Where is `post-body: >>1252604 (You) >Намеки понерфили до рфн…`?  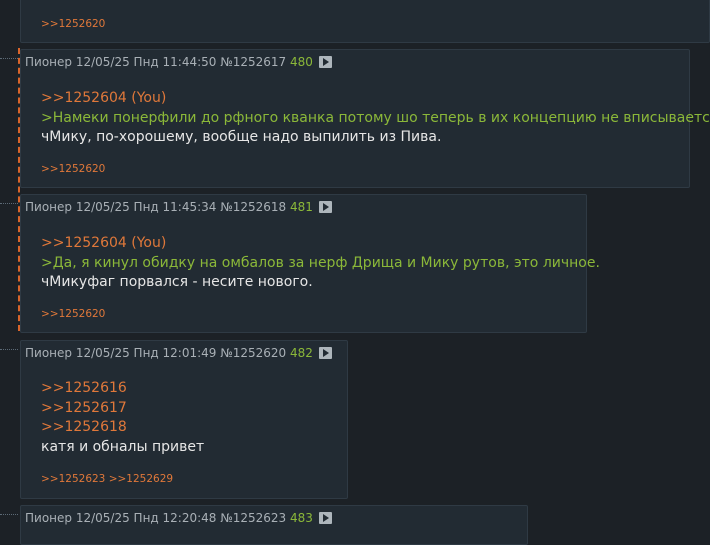
post-body: >>1252604 (You) >Намеки понерфили до рфн… is located at coordinates (375, 118).